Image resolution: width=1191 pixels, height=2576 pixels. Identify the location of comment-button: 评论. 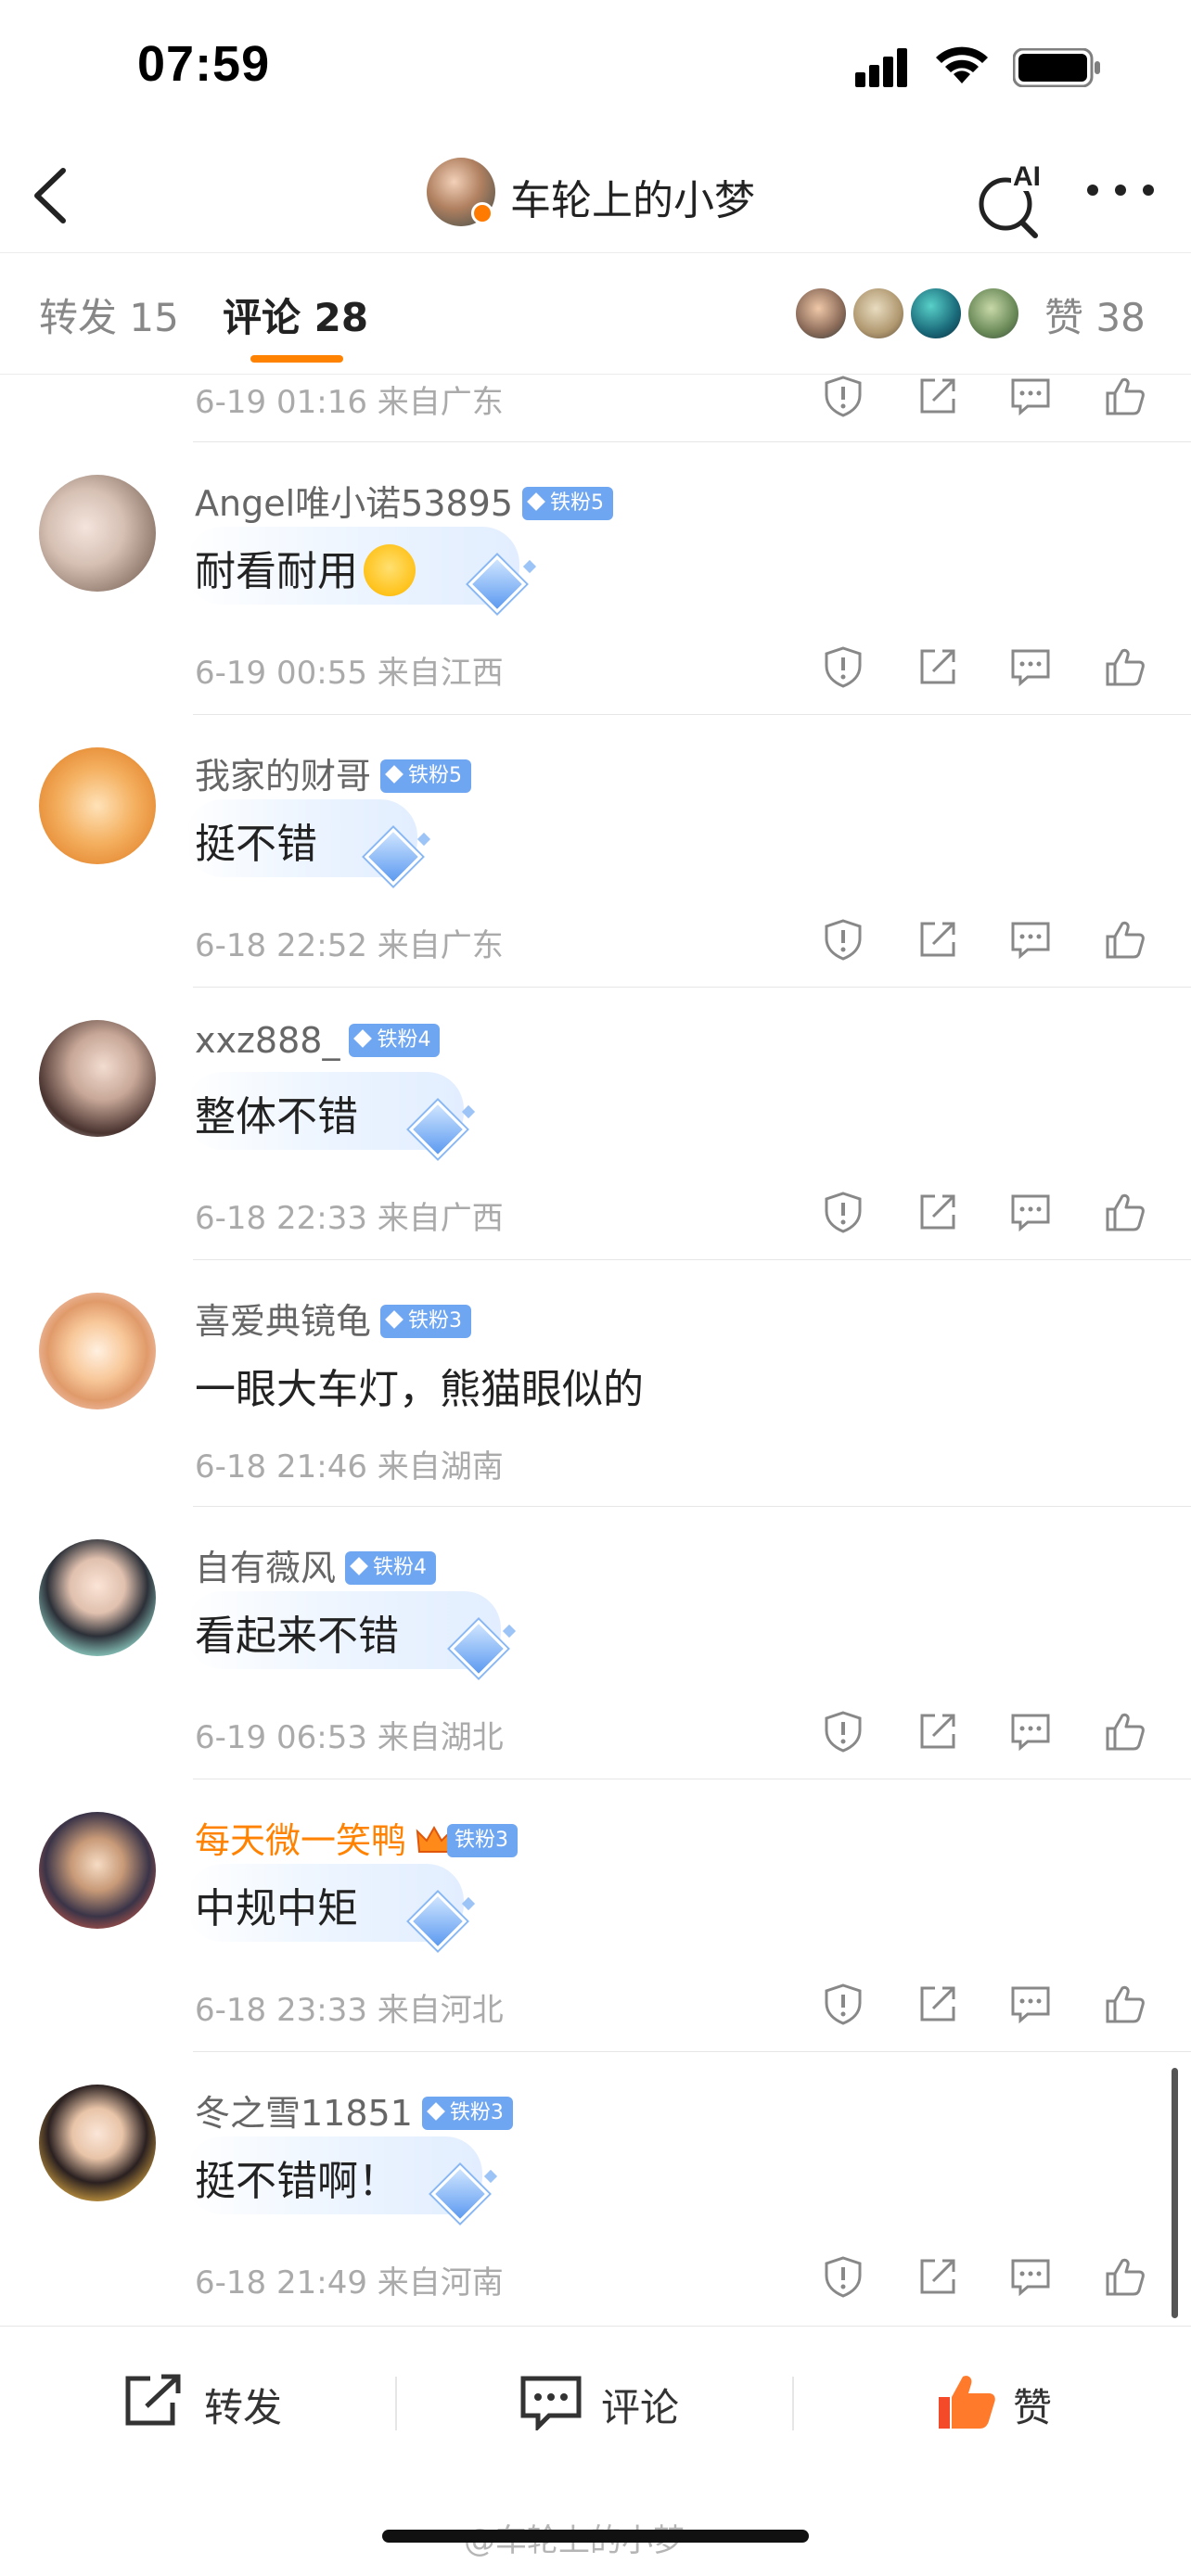
(612, 2401).